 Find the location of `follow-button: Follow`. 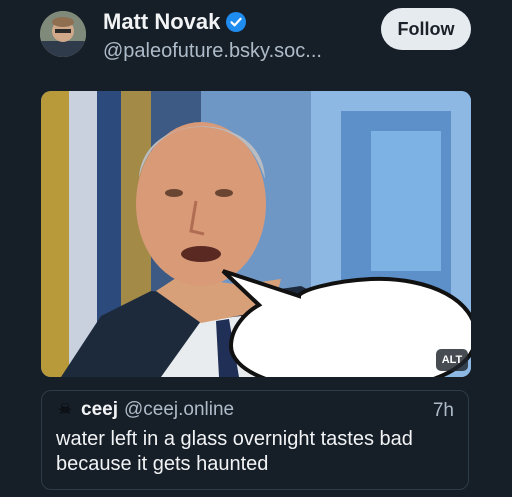

follow-button: Follow is located at coordinates (426, 29).